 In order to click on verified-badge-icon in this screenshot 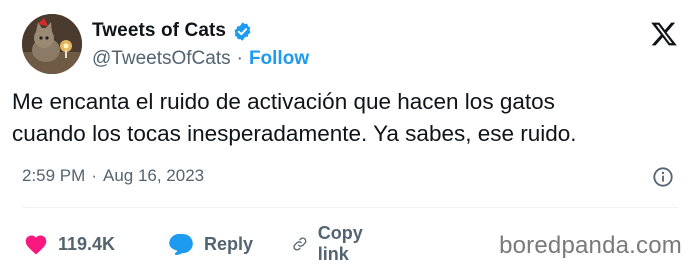, I will do `click(242, 31)`.